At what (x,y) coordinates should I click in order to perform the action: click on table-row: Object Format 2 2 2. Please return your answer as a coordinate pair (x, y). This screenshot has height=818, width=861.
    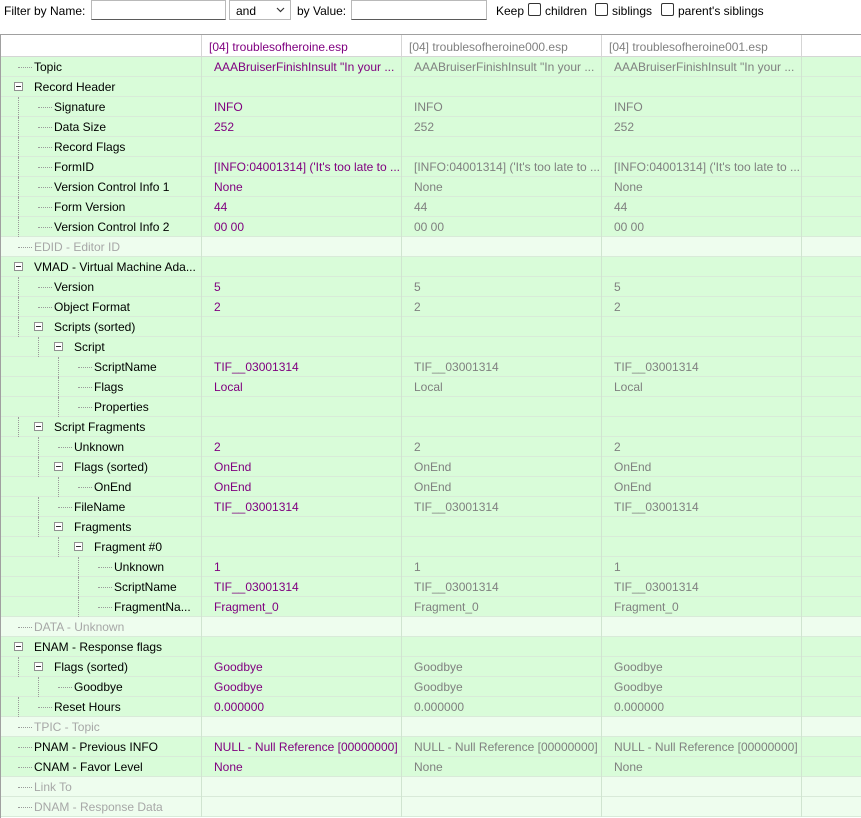
    Looking at the image, I should click on (431, 307).